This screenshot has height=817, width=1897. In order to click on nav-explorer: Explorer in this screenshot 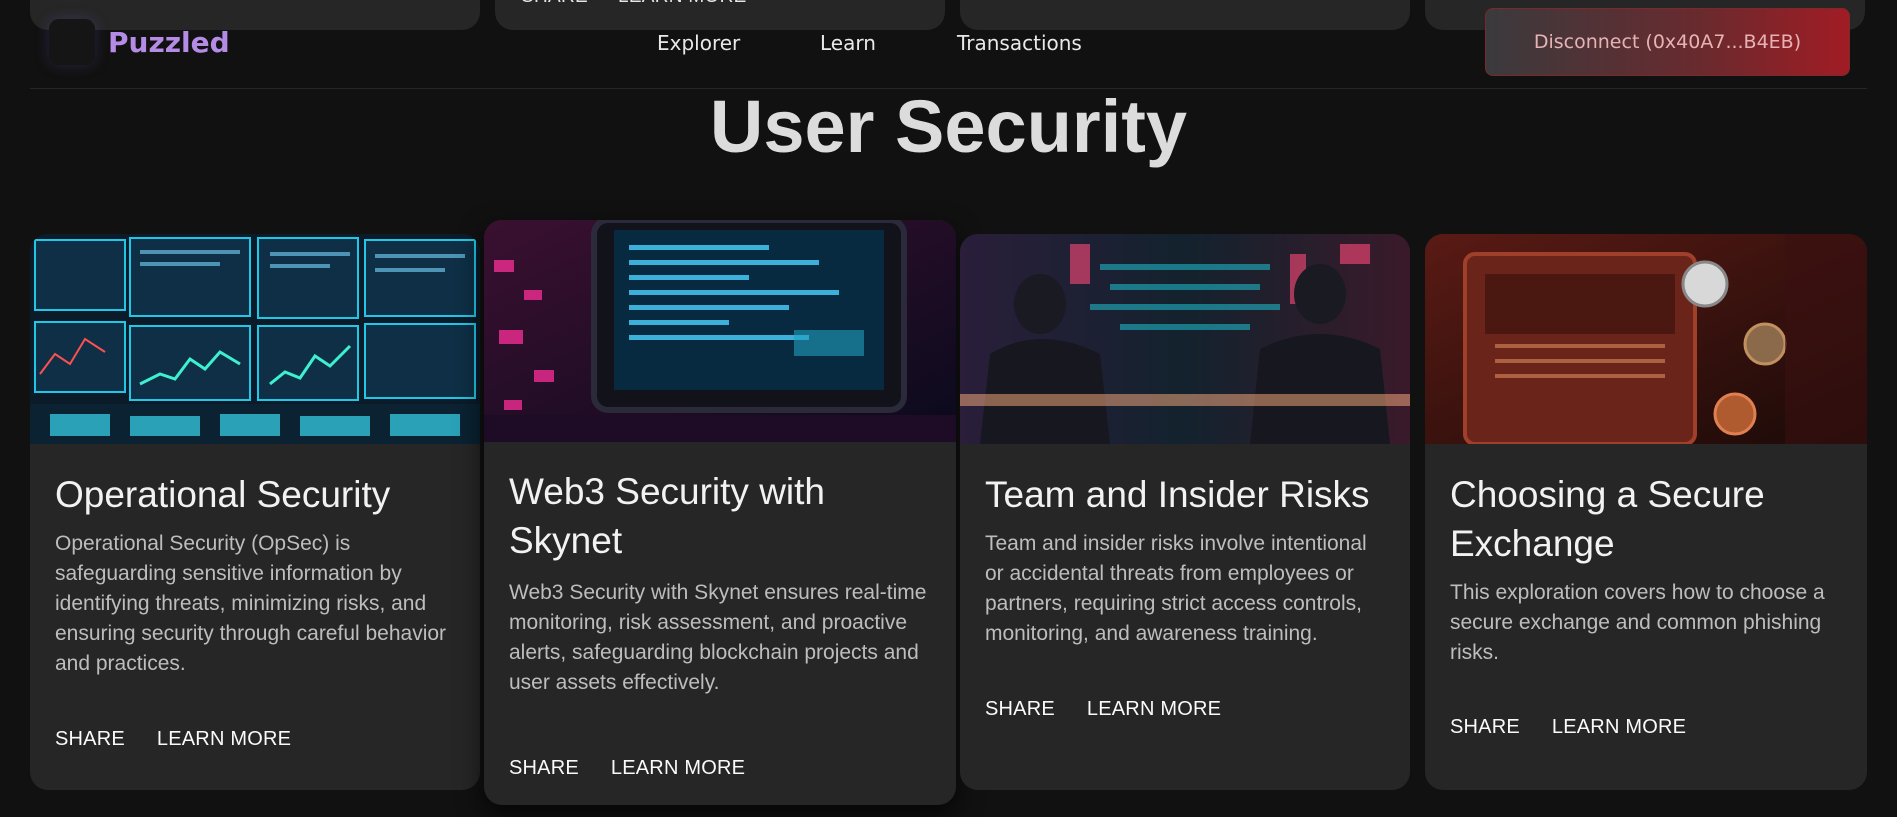, I will do `click(698, 43)`.